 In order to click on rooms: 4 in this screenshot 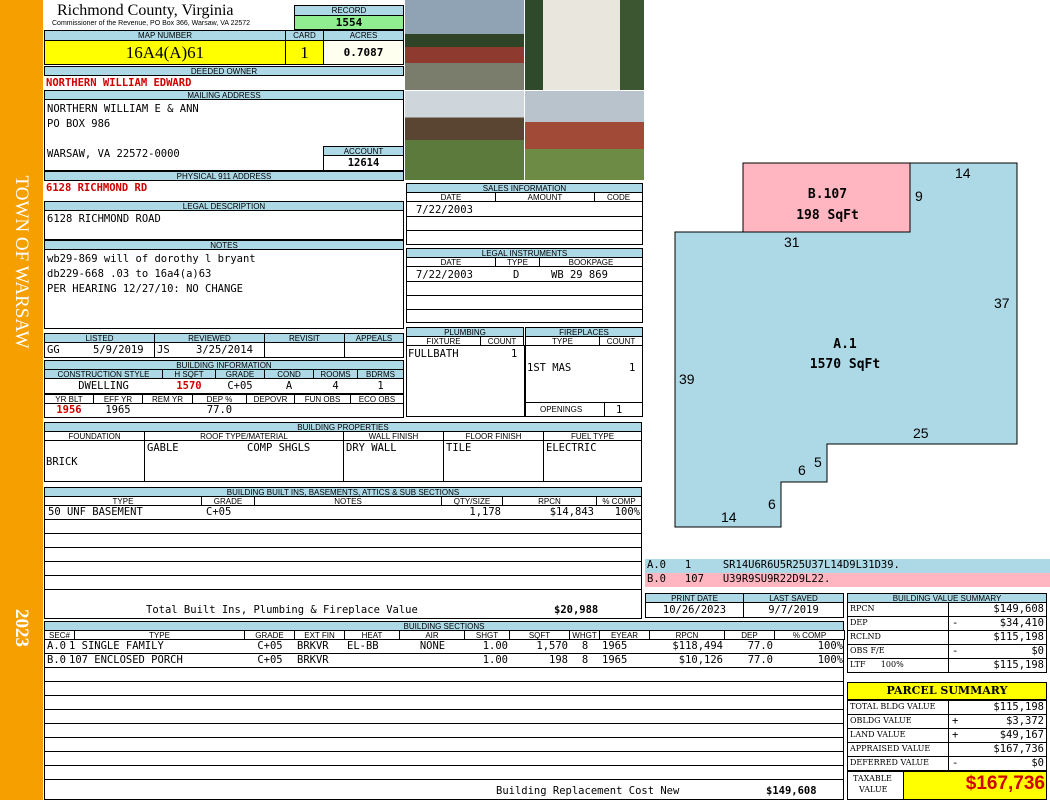, I will do `click(335, 386)`.